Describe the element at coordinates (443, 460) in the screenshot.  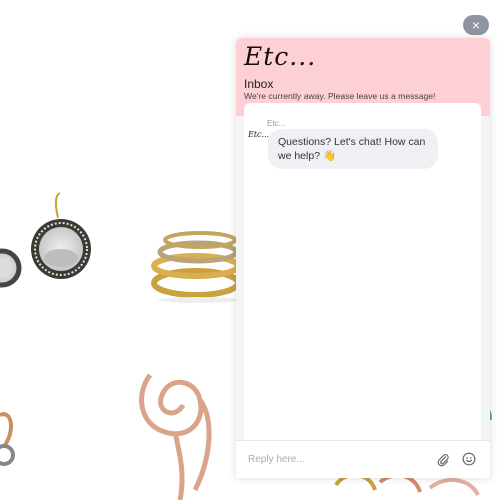
I see `paperclip-icon` at that location.